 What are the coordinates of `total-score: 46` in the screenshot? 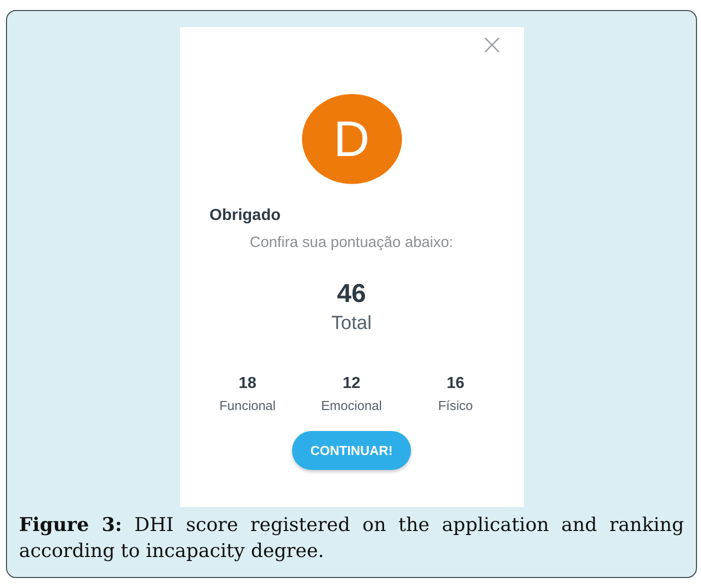 It's located at (351, 293).